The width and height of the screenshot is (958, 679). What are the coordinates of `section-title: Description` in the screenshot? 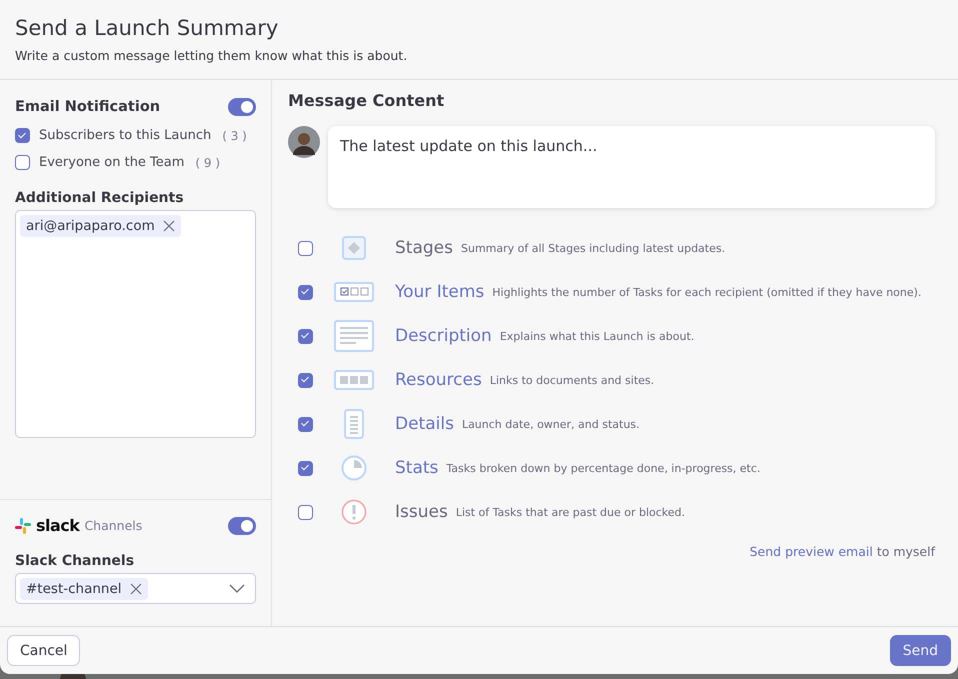 It's located at (443, 336).